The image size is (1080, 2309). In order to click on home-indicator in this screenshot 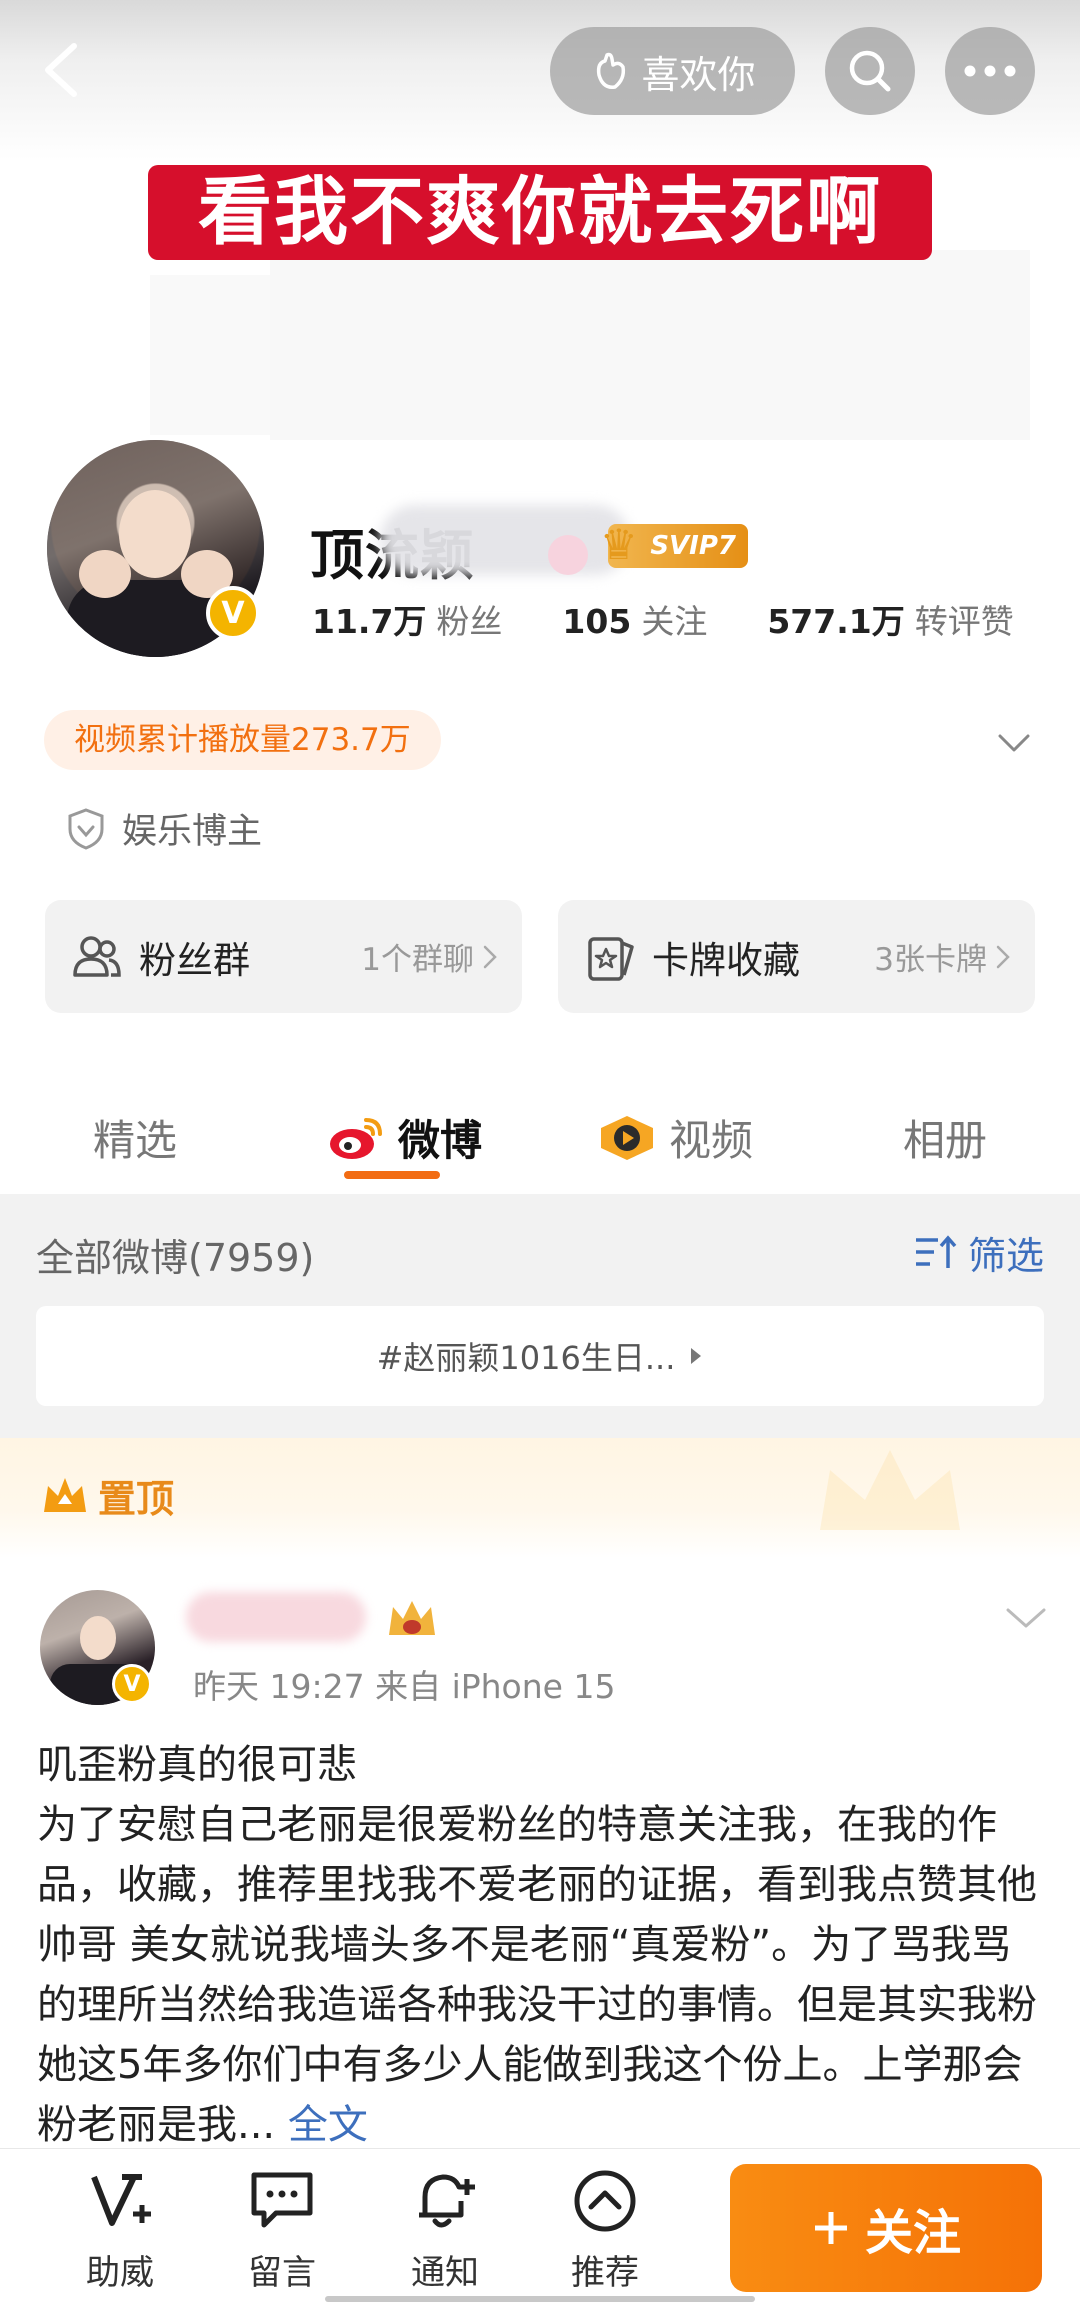, I will do `click(540, 2299)`.